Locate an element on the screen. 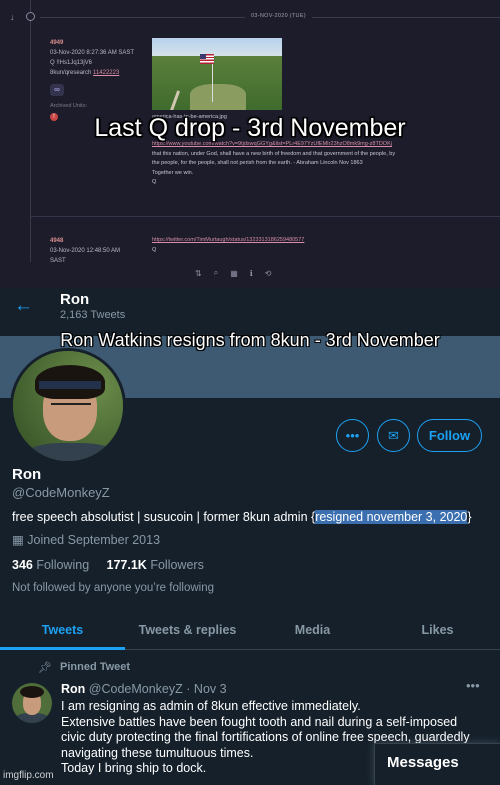 This screenshot has width=500, height=785. sort-icon: ⇅ is located at coordinates (198, 273).